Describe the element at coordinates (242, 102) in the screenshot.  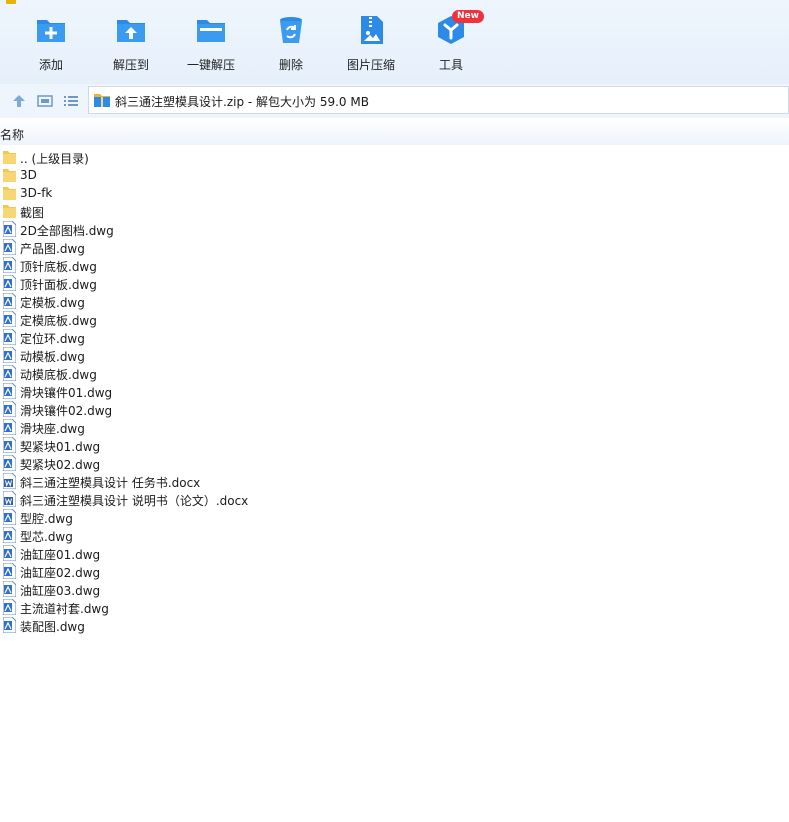
I see `archive-path: 斜三通注塑模具设计.zip - 解包大小为 59.0 MB` at that location.